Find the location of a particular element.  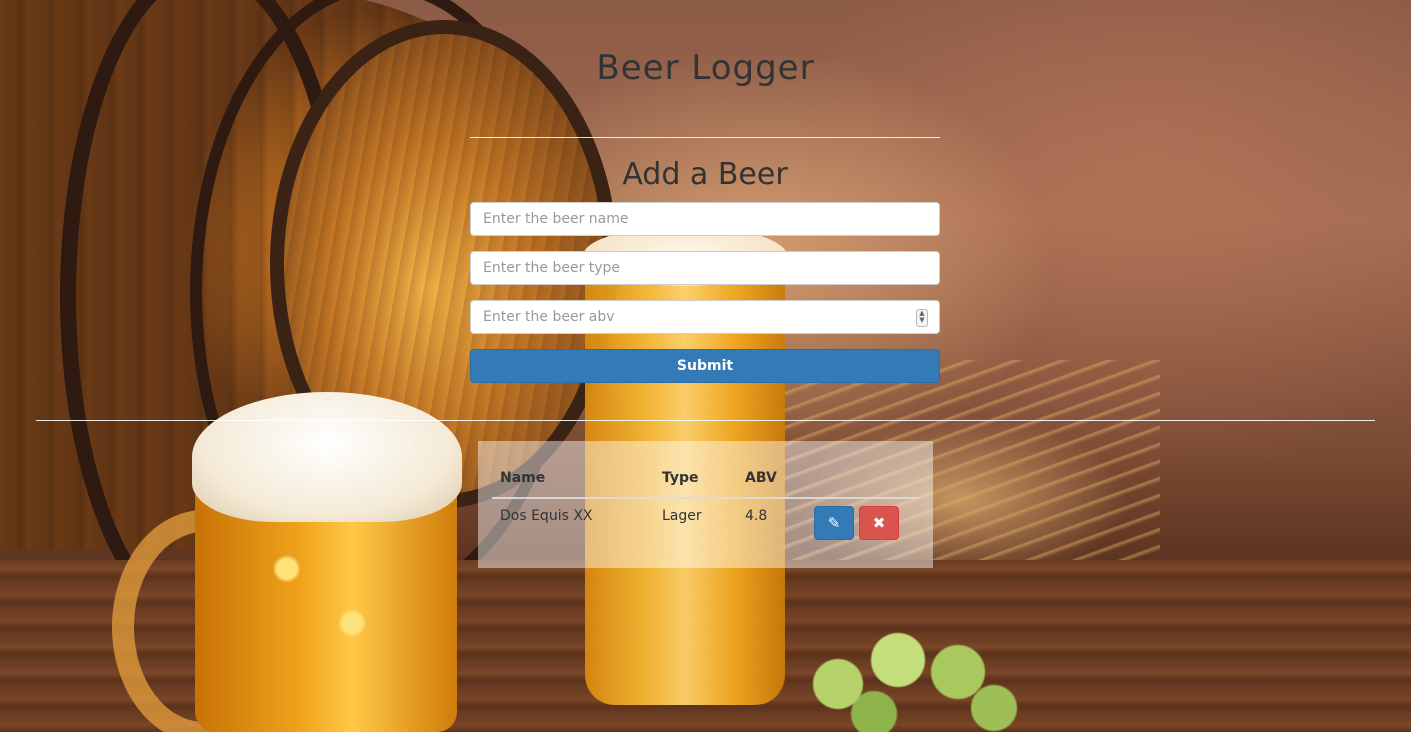

cell-beer-abv: 4.8 is located at coordinates (756, 516).